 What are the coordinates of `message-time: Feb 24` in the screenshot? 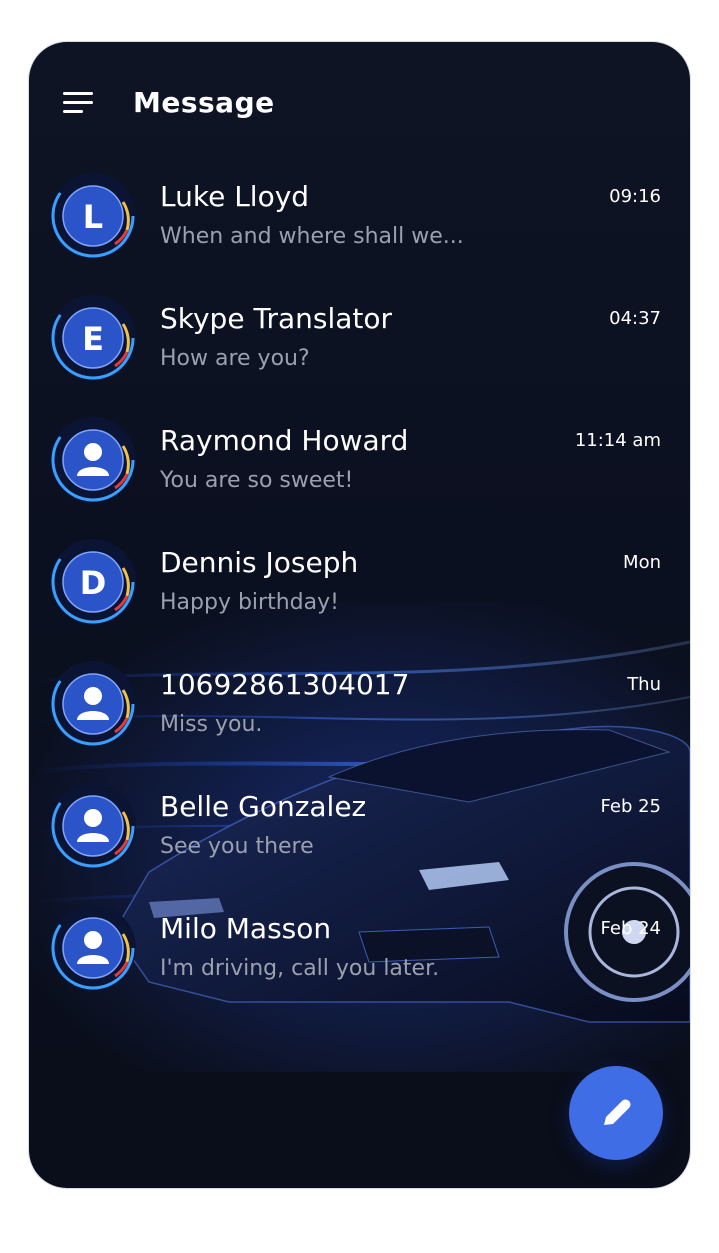 It's located at (631, 928).